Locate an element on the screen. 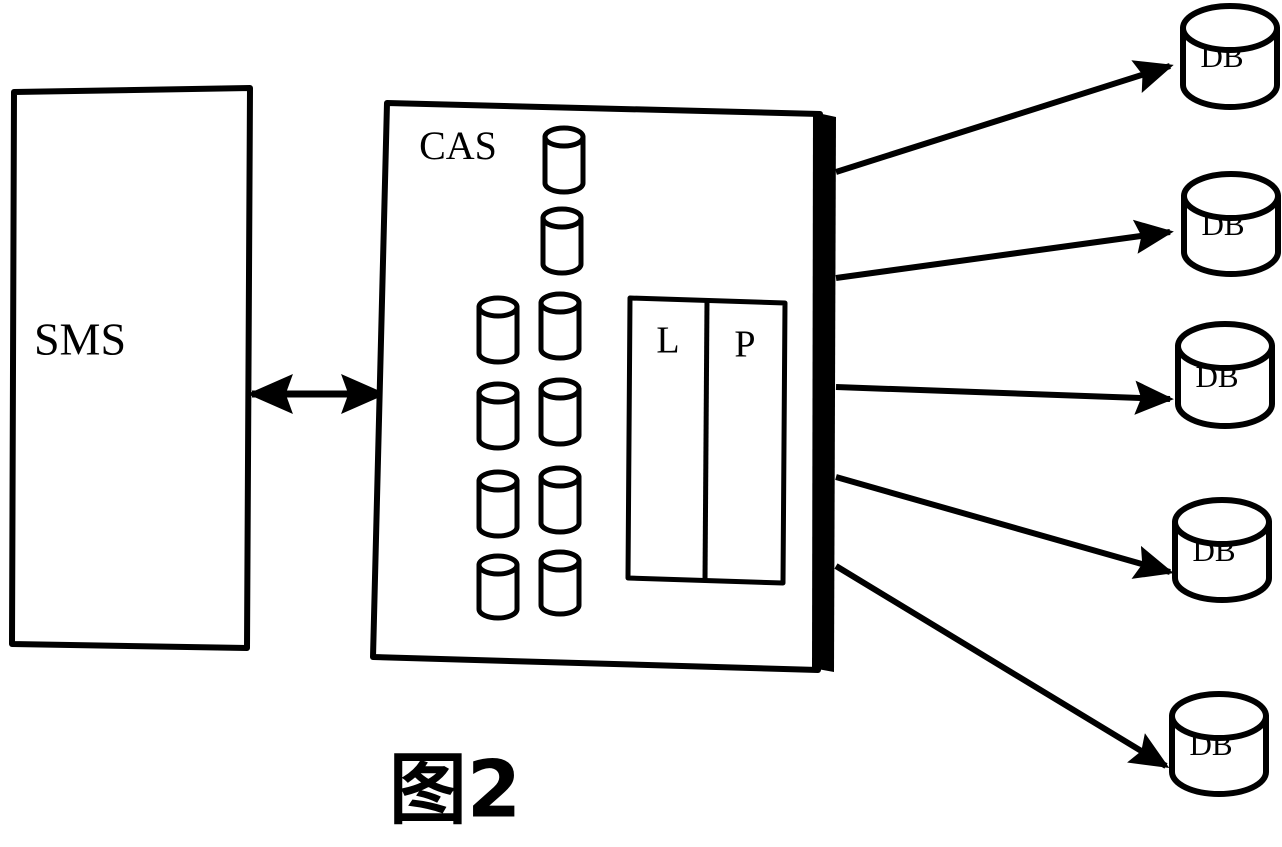  sms-node: SMS is located at coordinates (131, 368).